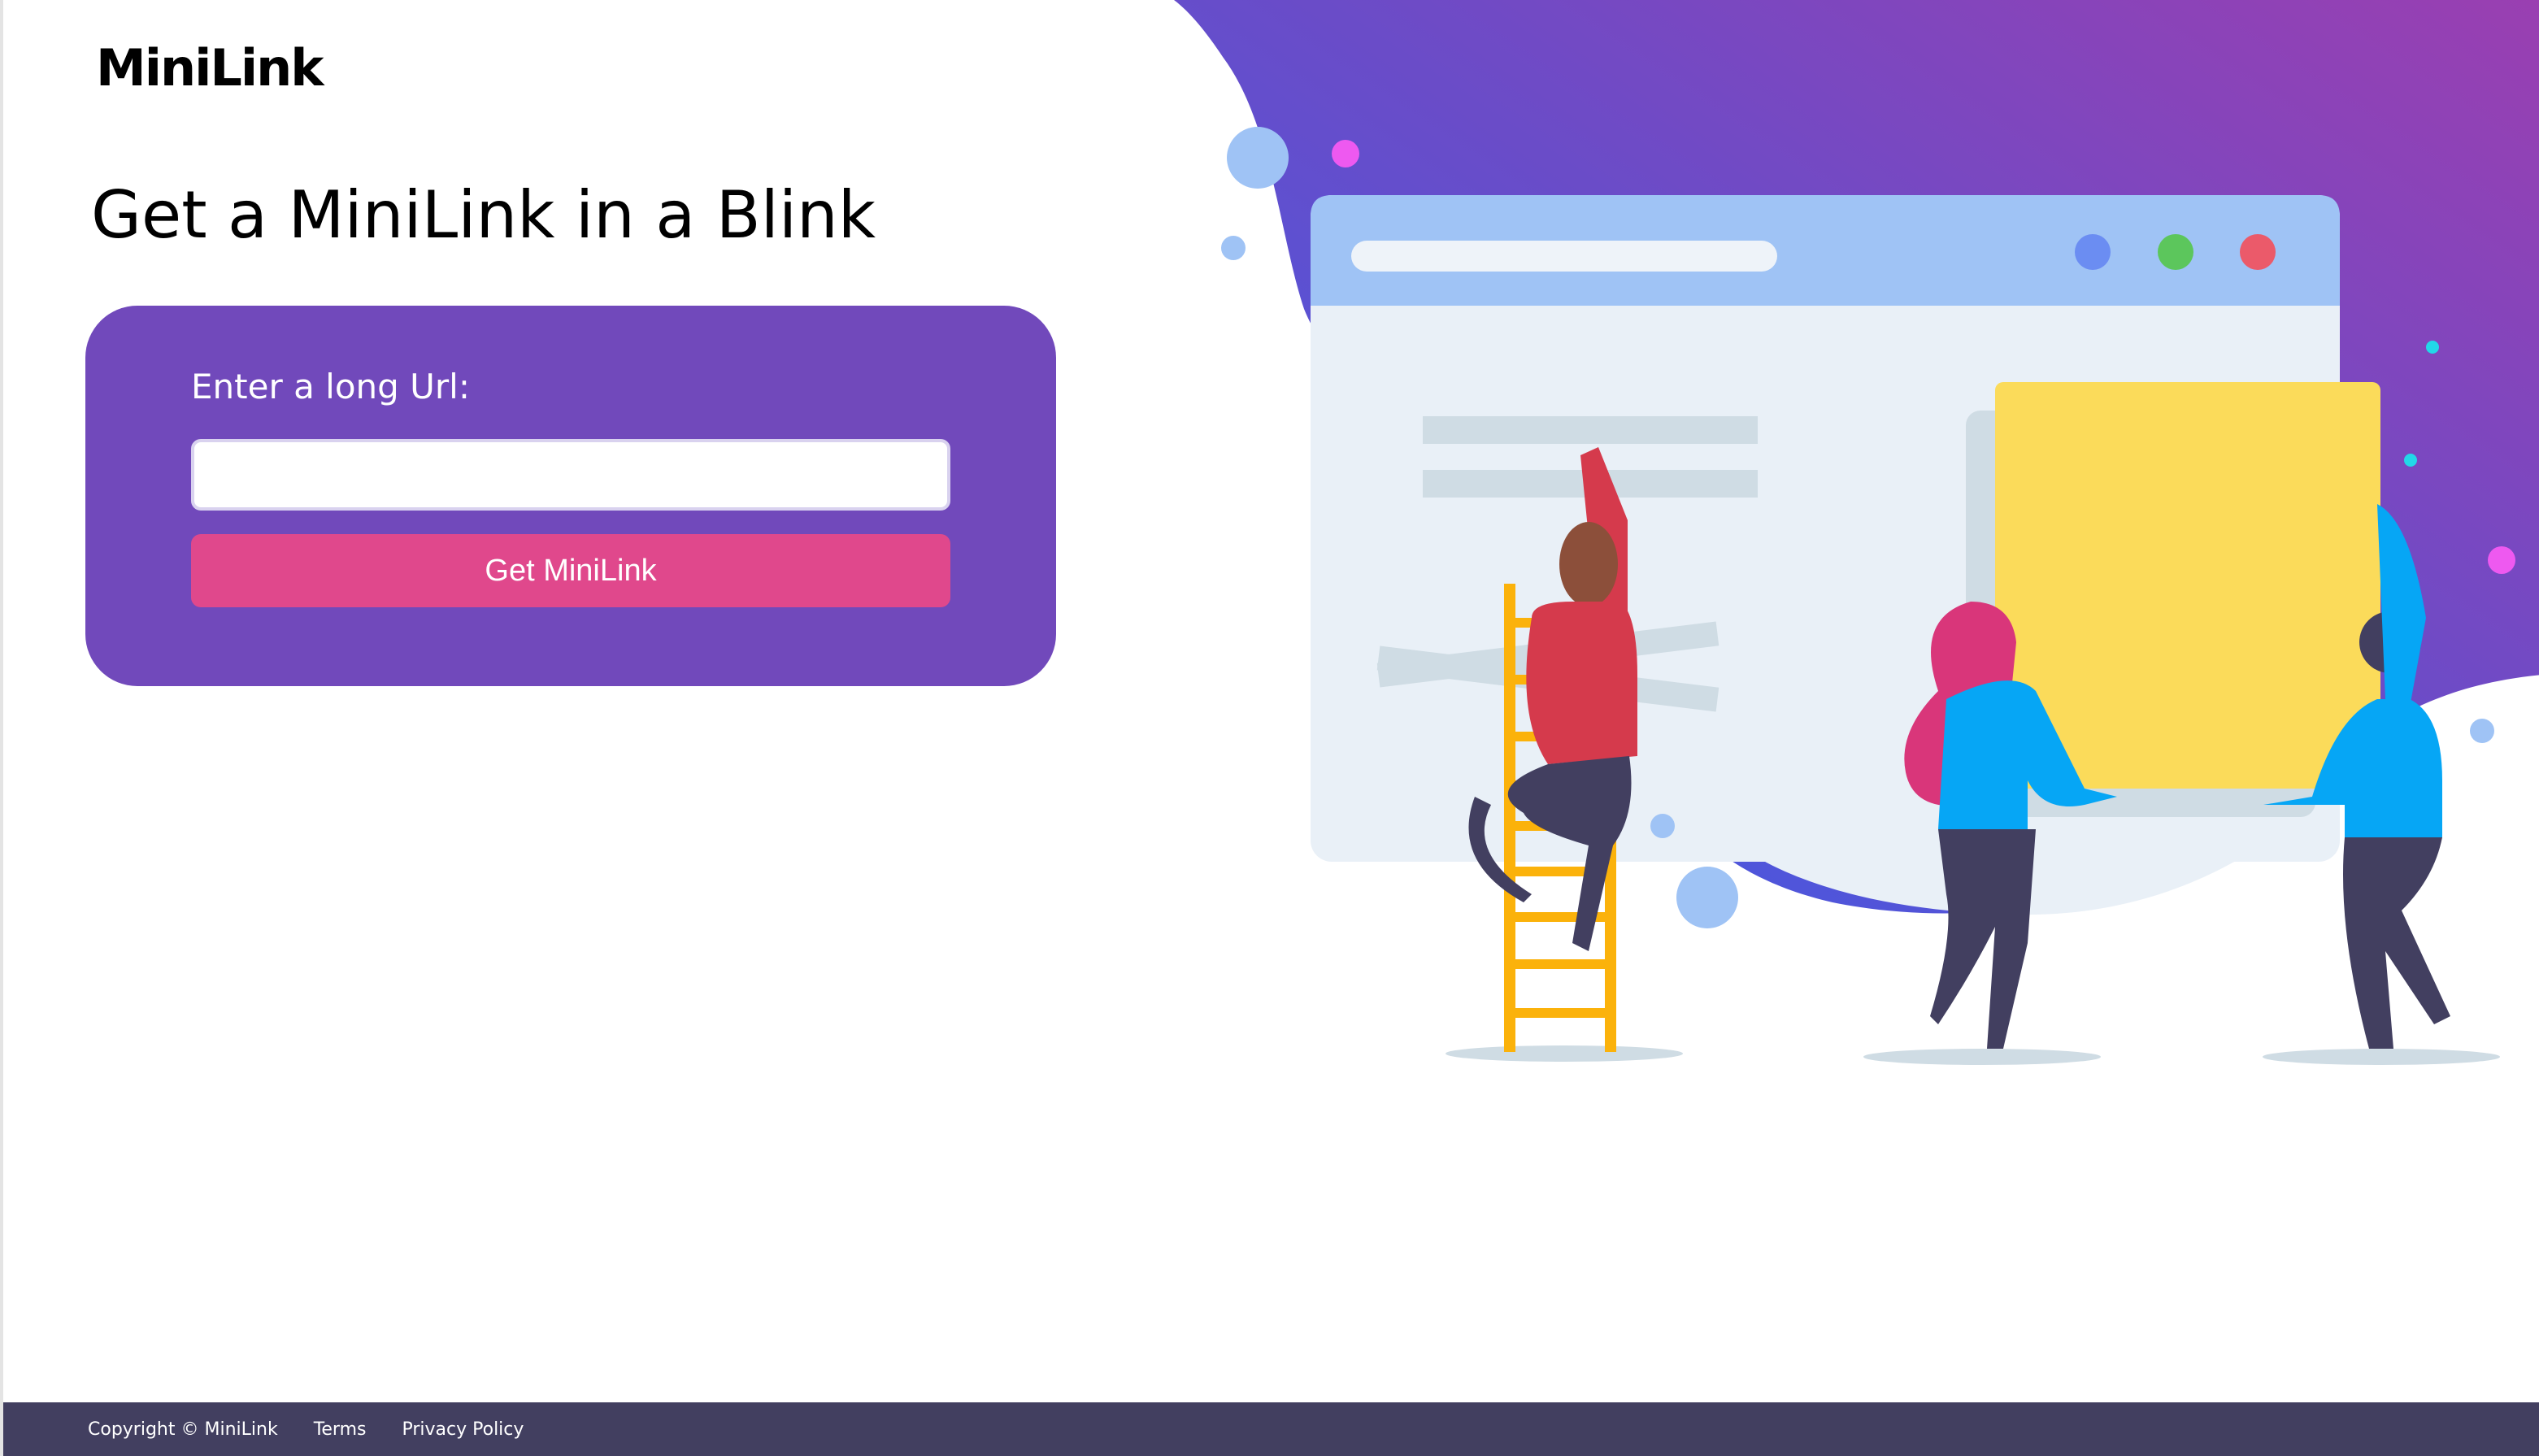  What do you see at coordinates (570, 571) in the screenshot?
I see `get-minilink-button: Get MiniLink` at bounding box center [570, 571].